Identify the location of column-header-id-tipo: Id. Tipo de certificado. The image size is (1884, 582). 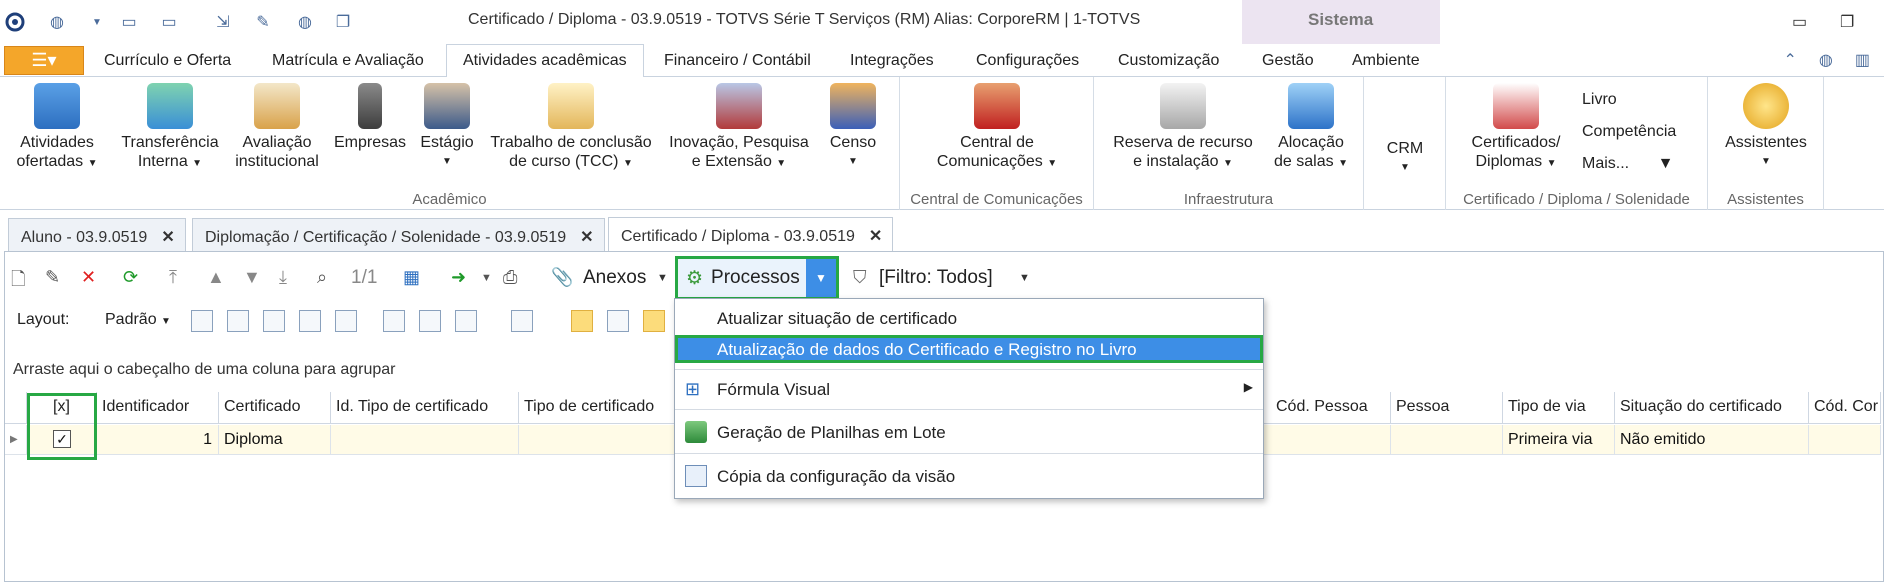
(425, 408).